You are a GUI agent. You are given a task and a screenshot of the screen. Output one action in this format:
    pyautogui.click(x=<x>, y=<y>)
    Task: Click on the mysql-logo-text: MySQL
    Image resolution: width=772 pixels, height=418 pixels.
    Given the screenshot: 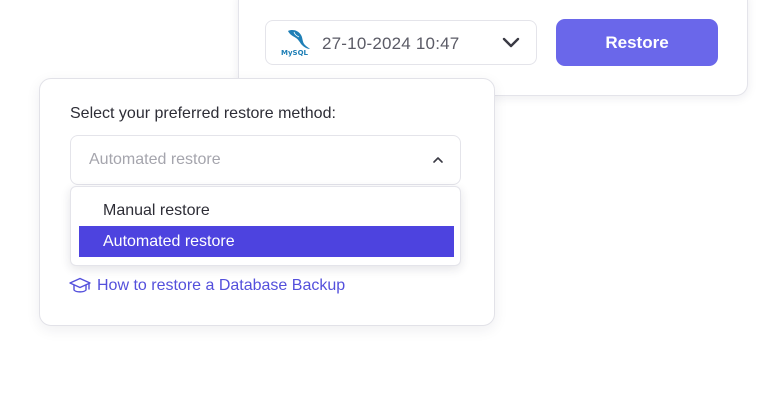 What is the action you would take?
    pyautogui.click(x=295, y=53)
    